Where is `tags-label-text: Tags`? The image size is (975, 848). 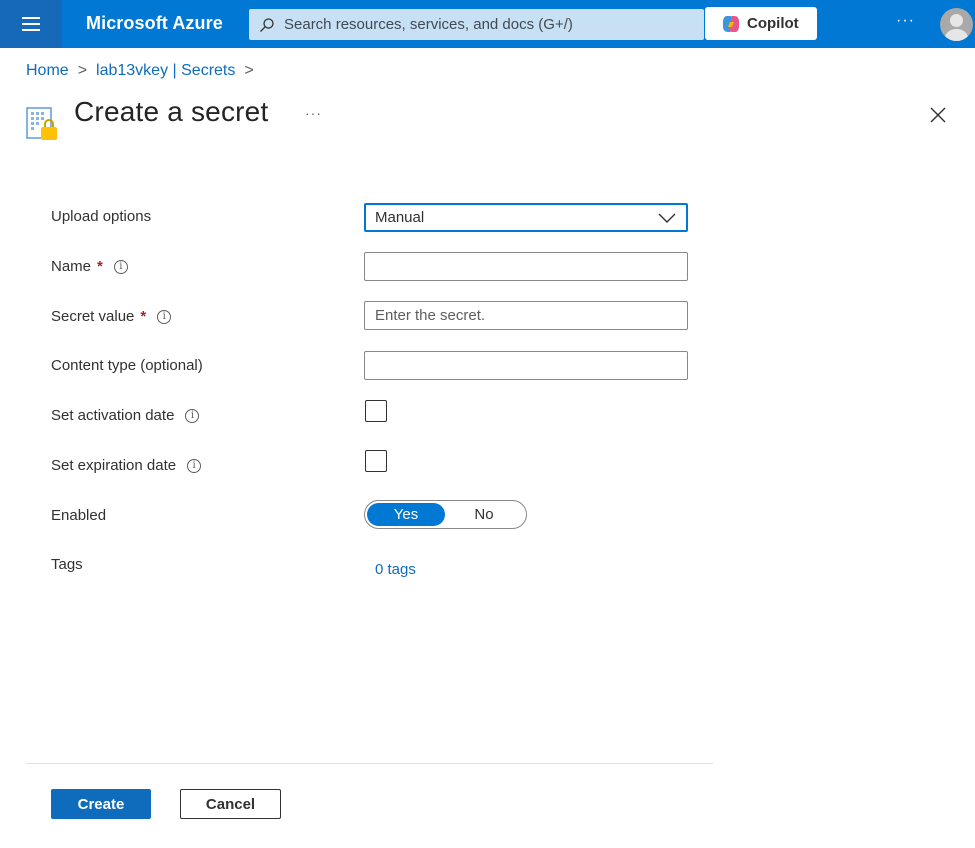 tags-label-text: Tags is located at coordinates (67, 564).